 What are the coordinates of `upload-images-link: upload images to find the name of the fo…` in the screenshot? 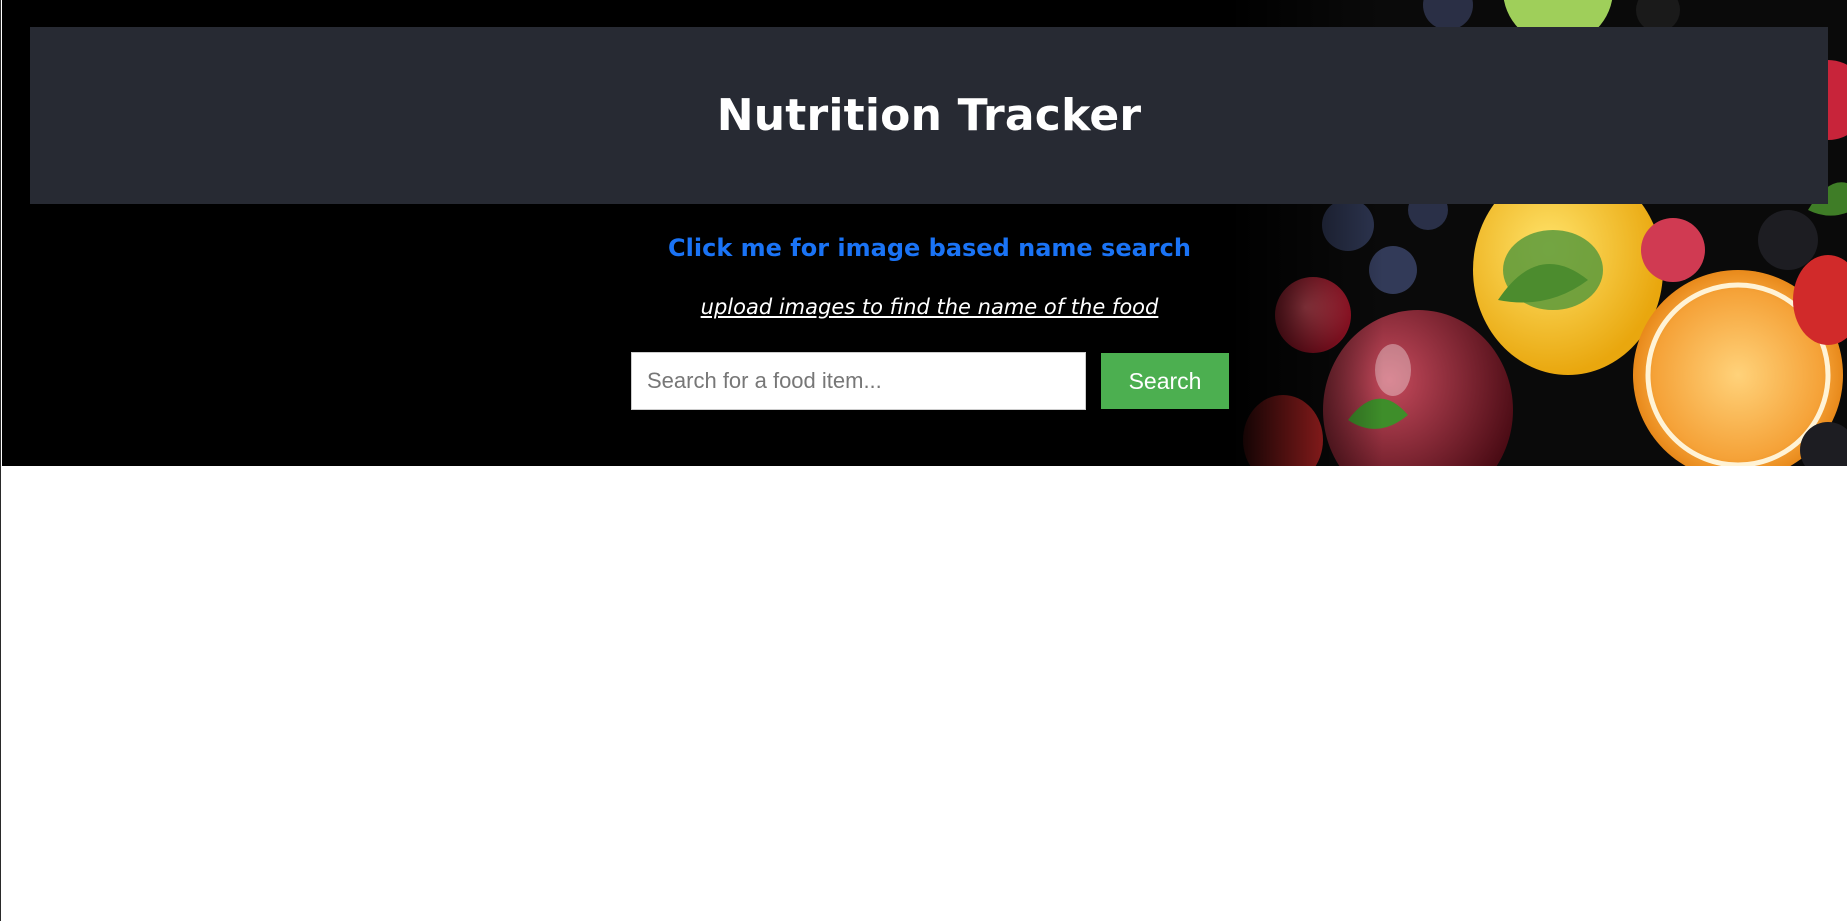 It's located at (924, 307).